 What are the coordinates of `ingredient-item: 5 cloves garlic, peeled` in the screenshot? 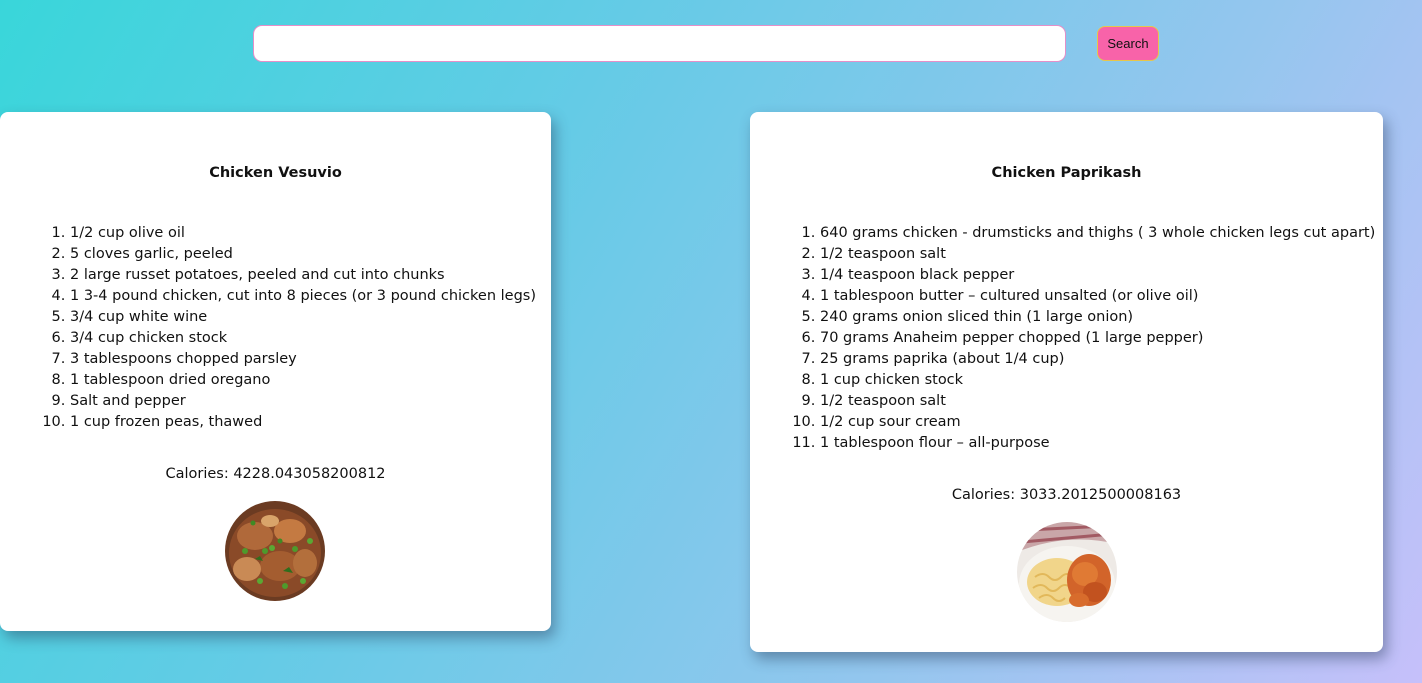 It's located at (310, 254).